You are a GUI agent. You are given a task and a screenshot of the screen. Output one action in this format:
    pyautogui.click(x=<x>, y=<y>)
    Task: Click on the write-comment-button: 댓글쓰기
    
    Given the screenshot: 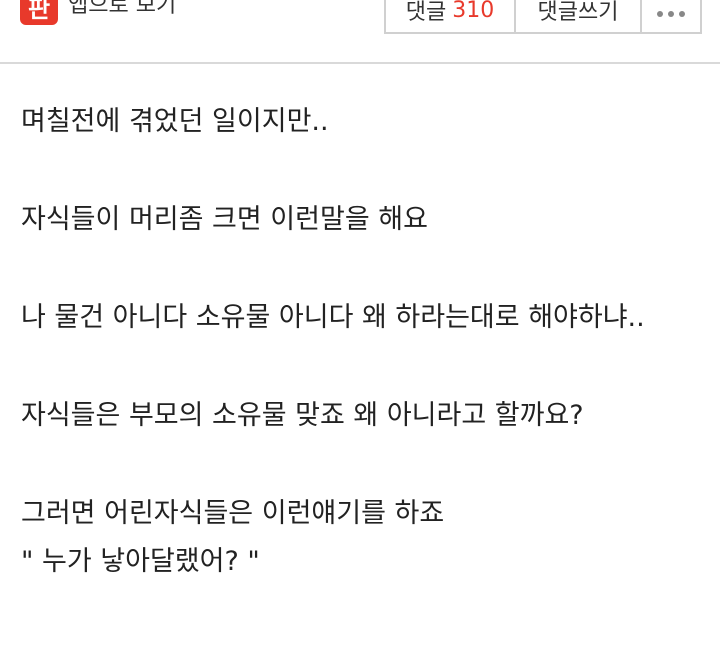 What is the action you would take?
    pyautogui.click(x=579, y=16)
    